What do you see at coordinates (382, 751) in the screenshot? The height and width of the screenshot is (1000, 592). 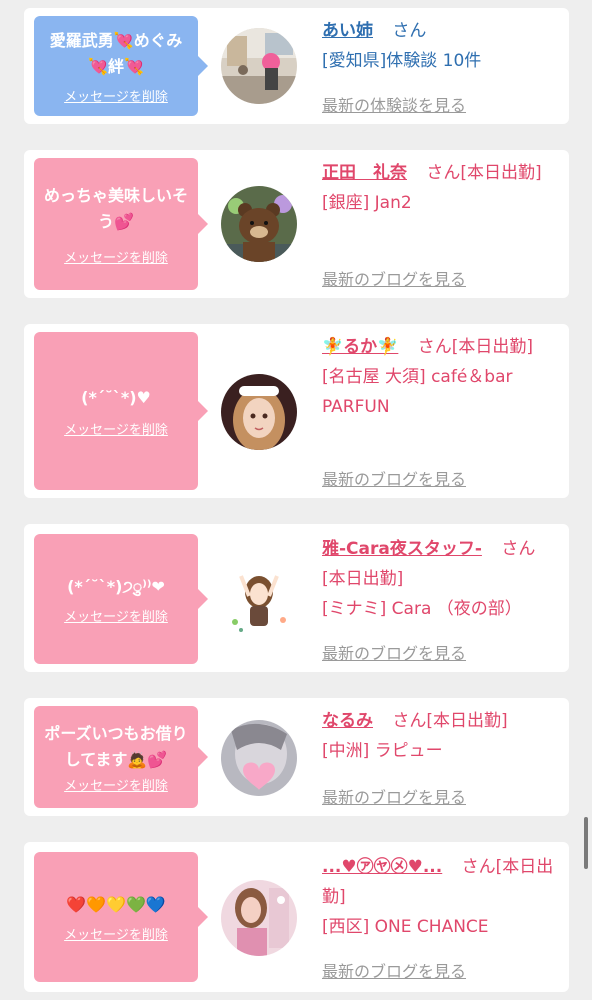 I see `profile-detail: [中洲] ラピュー` at bounding box center [382, 751].